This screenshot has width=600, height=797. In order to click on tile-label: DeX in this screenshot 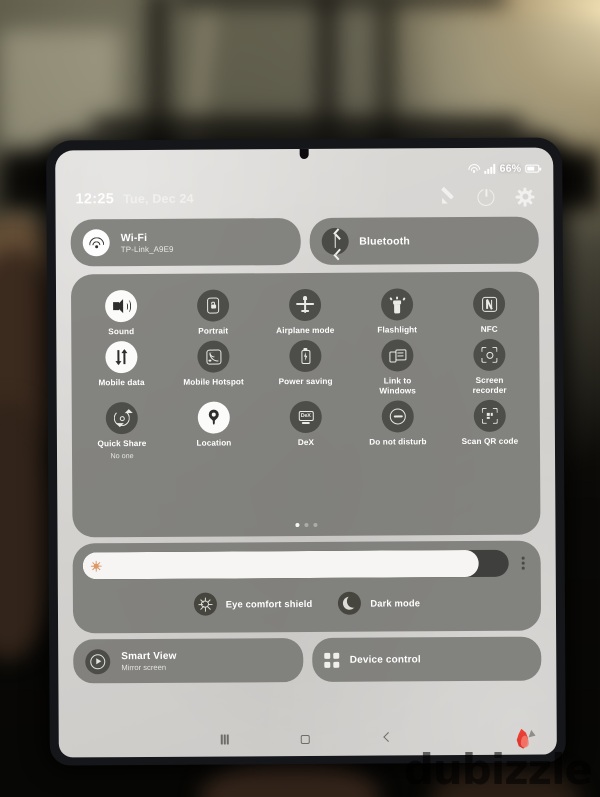, I will do `click(306, 442)`.